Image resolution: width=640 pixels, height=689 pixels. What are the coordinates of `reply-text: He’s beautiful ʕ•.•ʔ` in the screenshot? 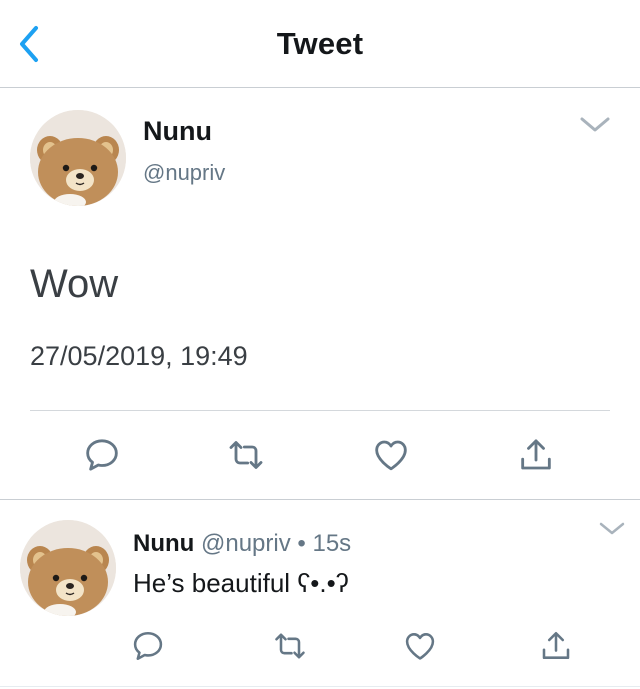 It's located at (241, 583).